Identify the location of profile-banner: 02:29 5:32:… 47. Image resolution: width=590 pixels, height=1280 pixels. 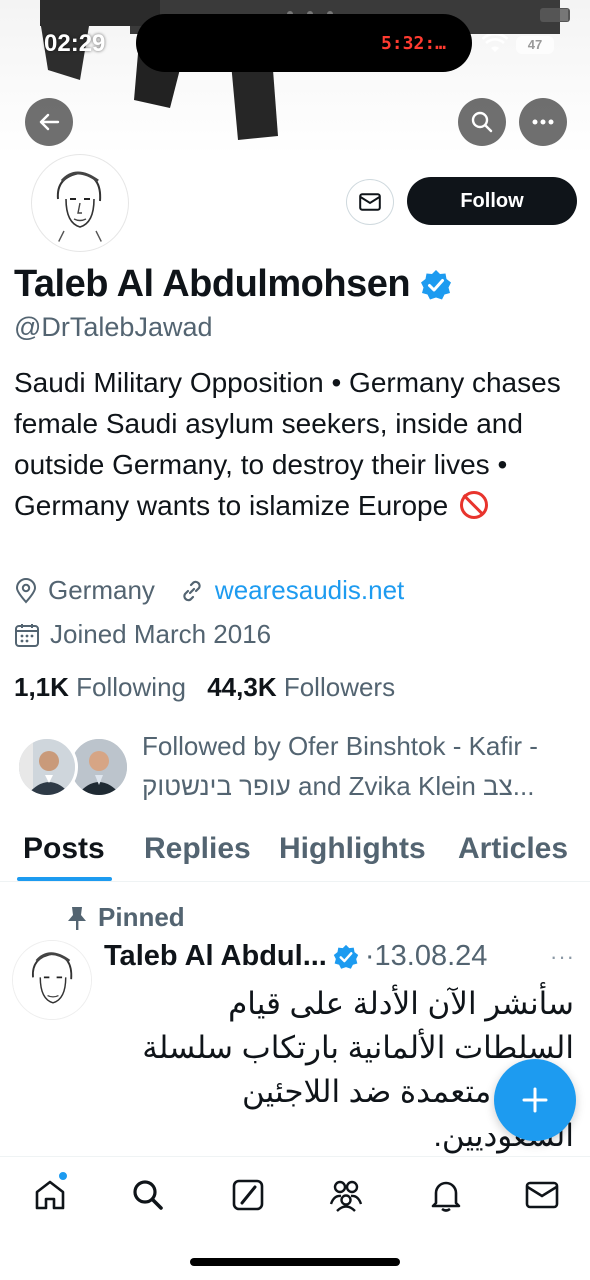
(295, 77).